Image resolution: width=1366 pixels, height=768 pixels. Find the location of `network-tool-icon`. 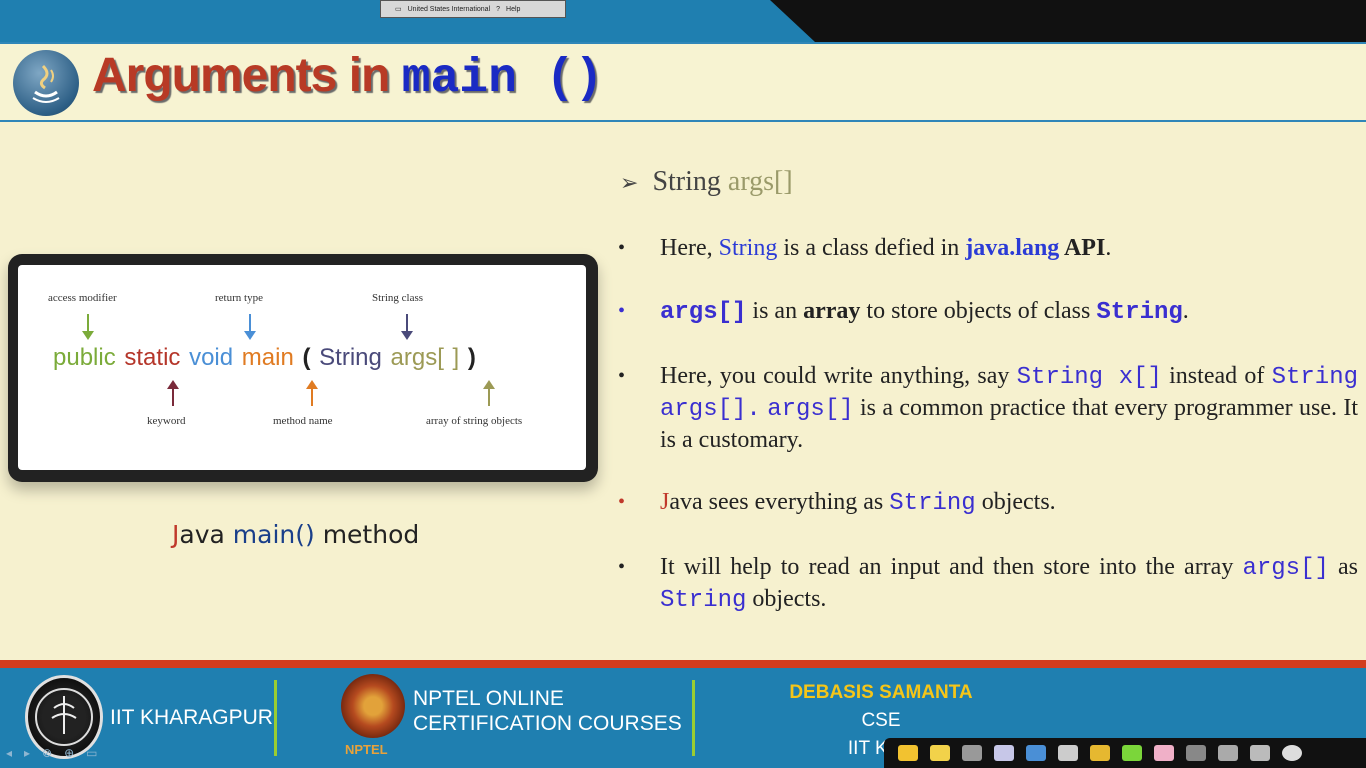

network-tool-icon is located at coordinates (1228, 753).